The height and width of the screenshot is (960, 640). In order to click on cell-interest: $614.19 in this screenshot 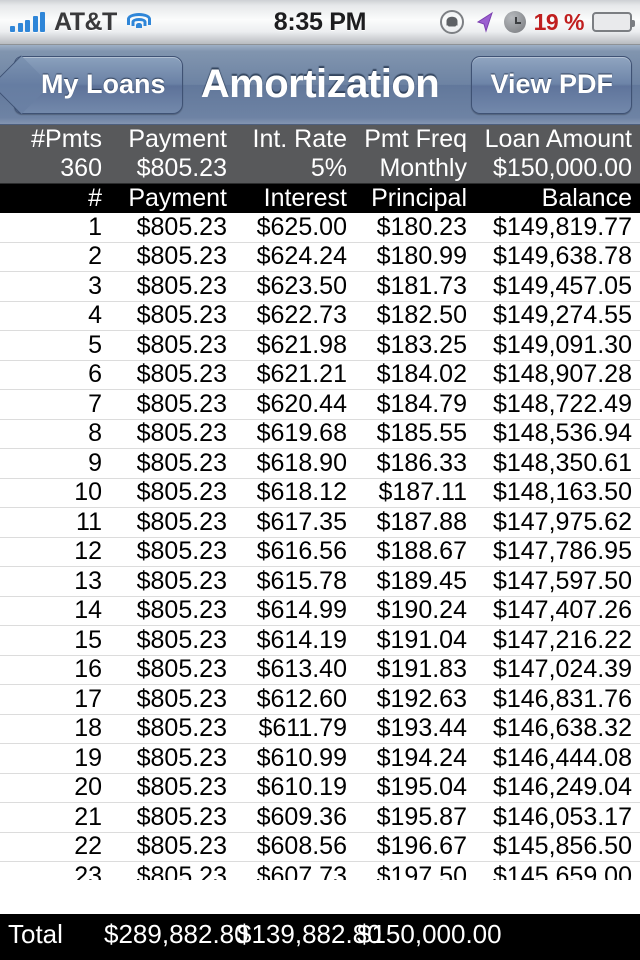, I will do `click(301, 639)`.